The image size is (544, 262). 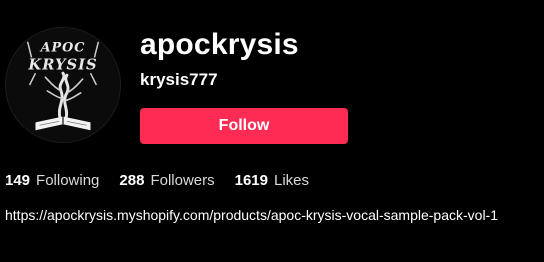 I want to click on profile-stats: 149 Following 288 Followers 1619 Likes, so click(x=167, y=180).